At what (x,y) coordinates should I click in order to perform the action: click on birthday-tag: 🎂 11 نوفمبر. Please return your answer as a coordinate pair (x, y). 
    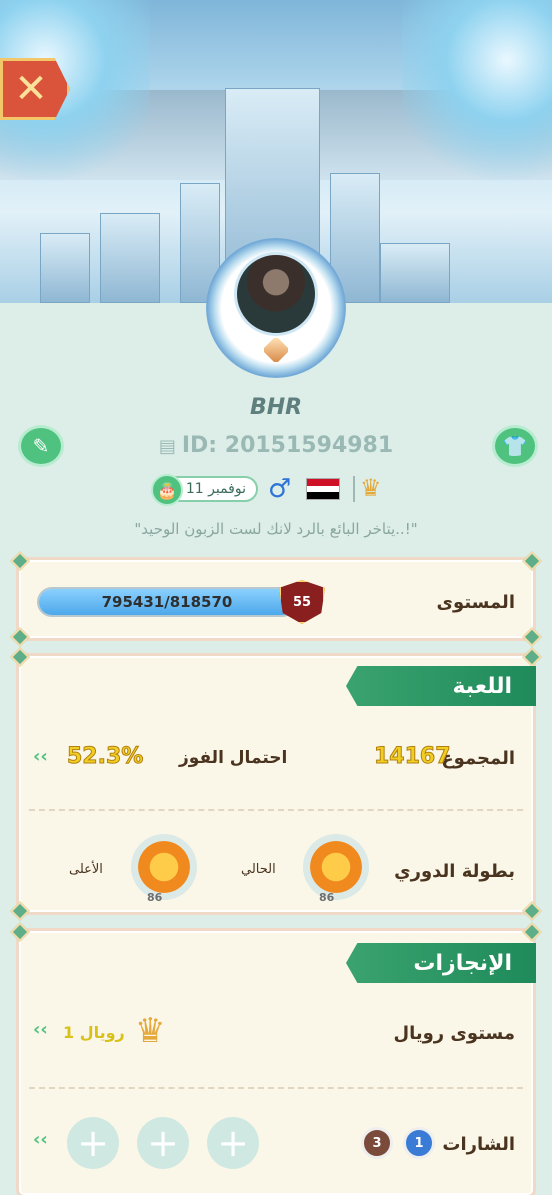
    Looking at the image, I should click on (204, 490).